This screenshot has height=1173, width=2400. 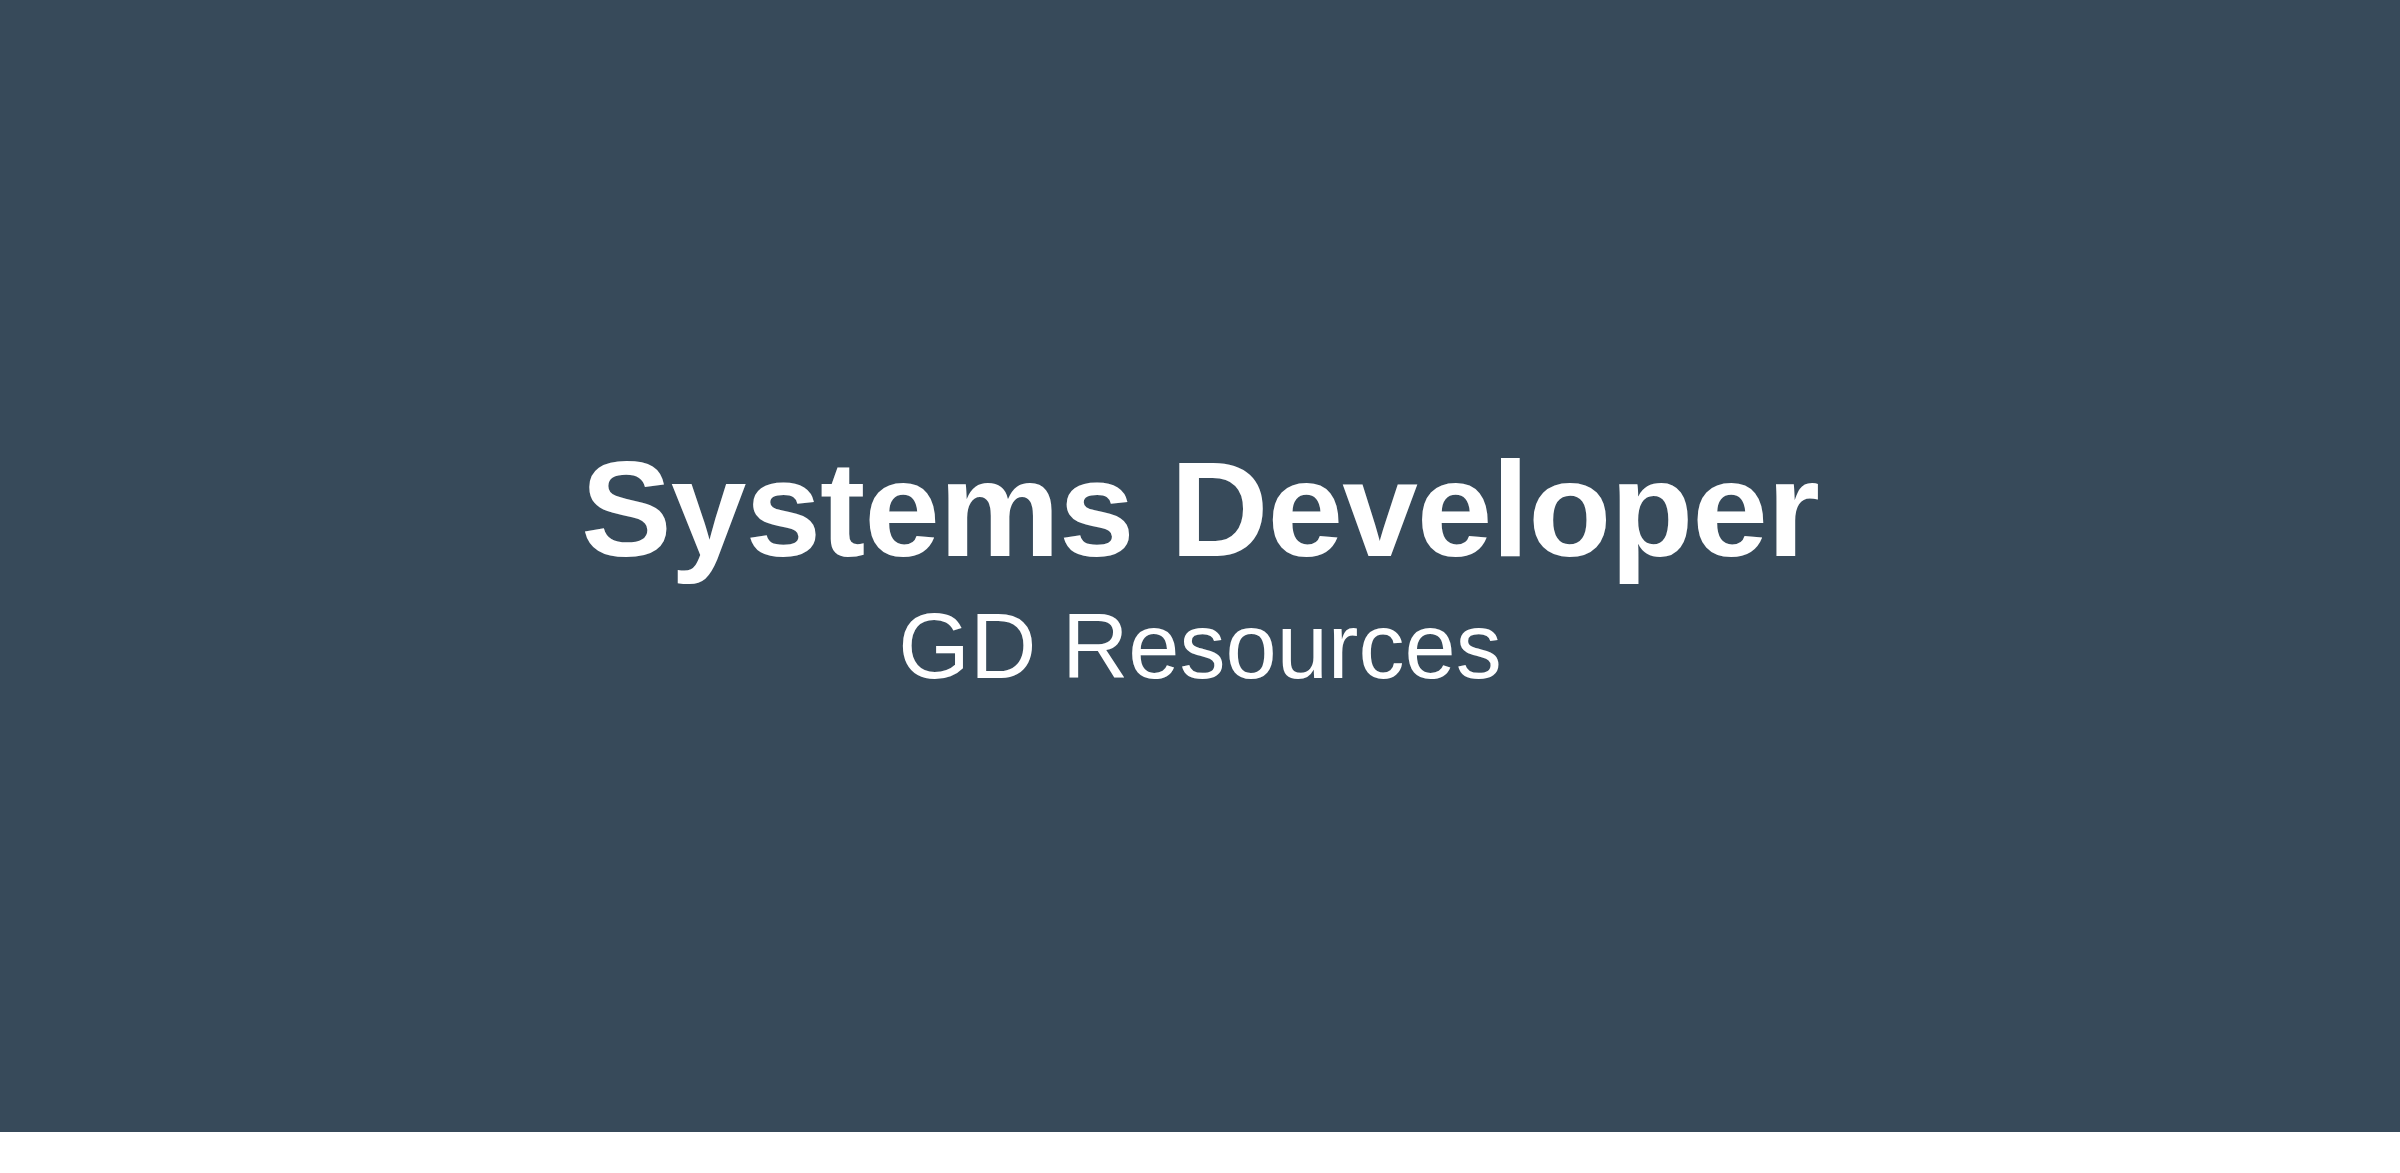 I want to click on page-title: Systems Developer, so click(x=1200, y=509).